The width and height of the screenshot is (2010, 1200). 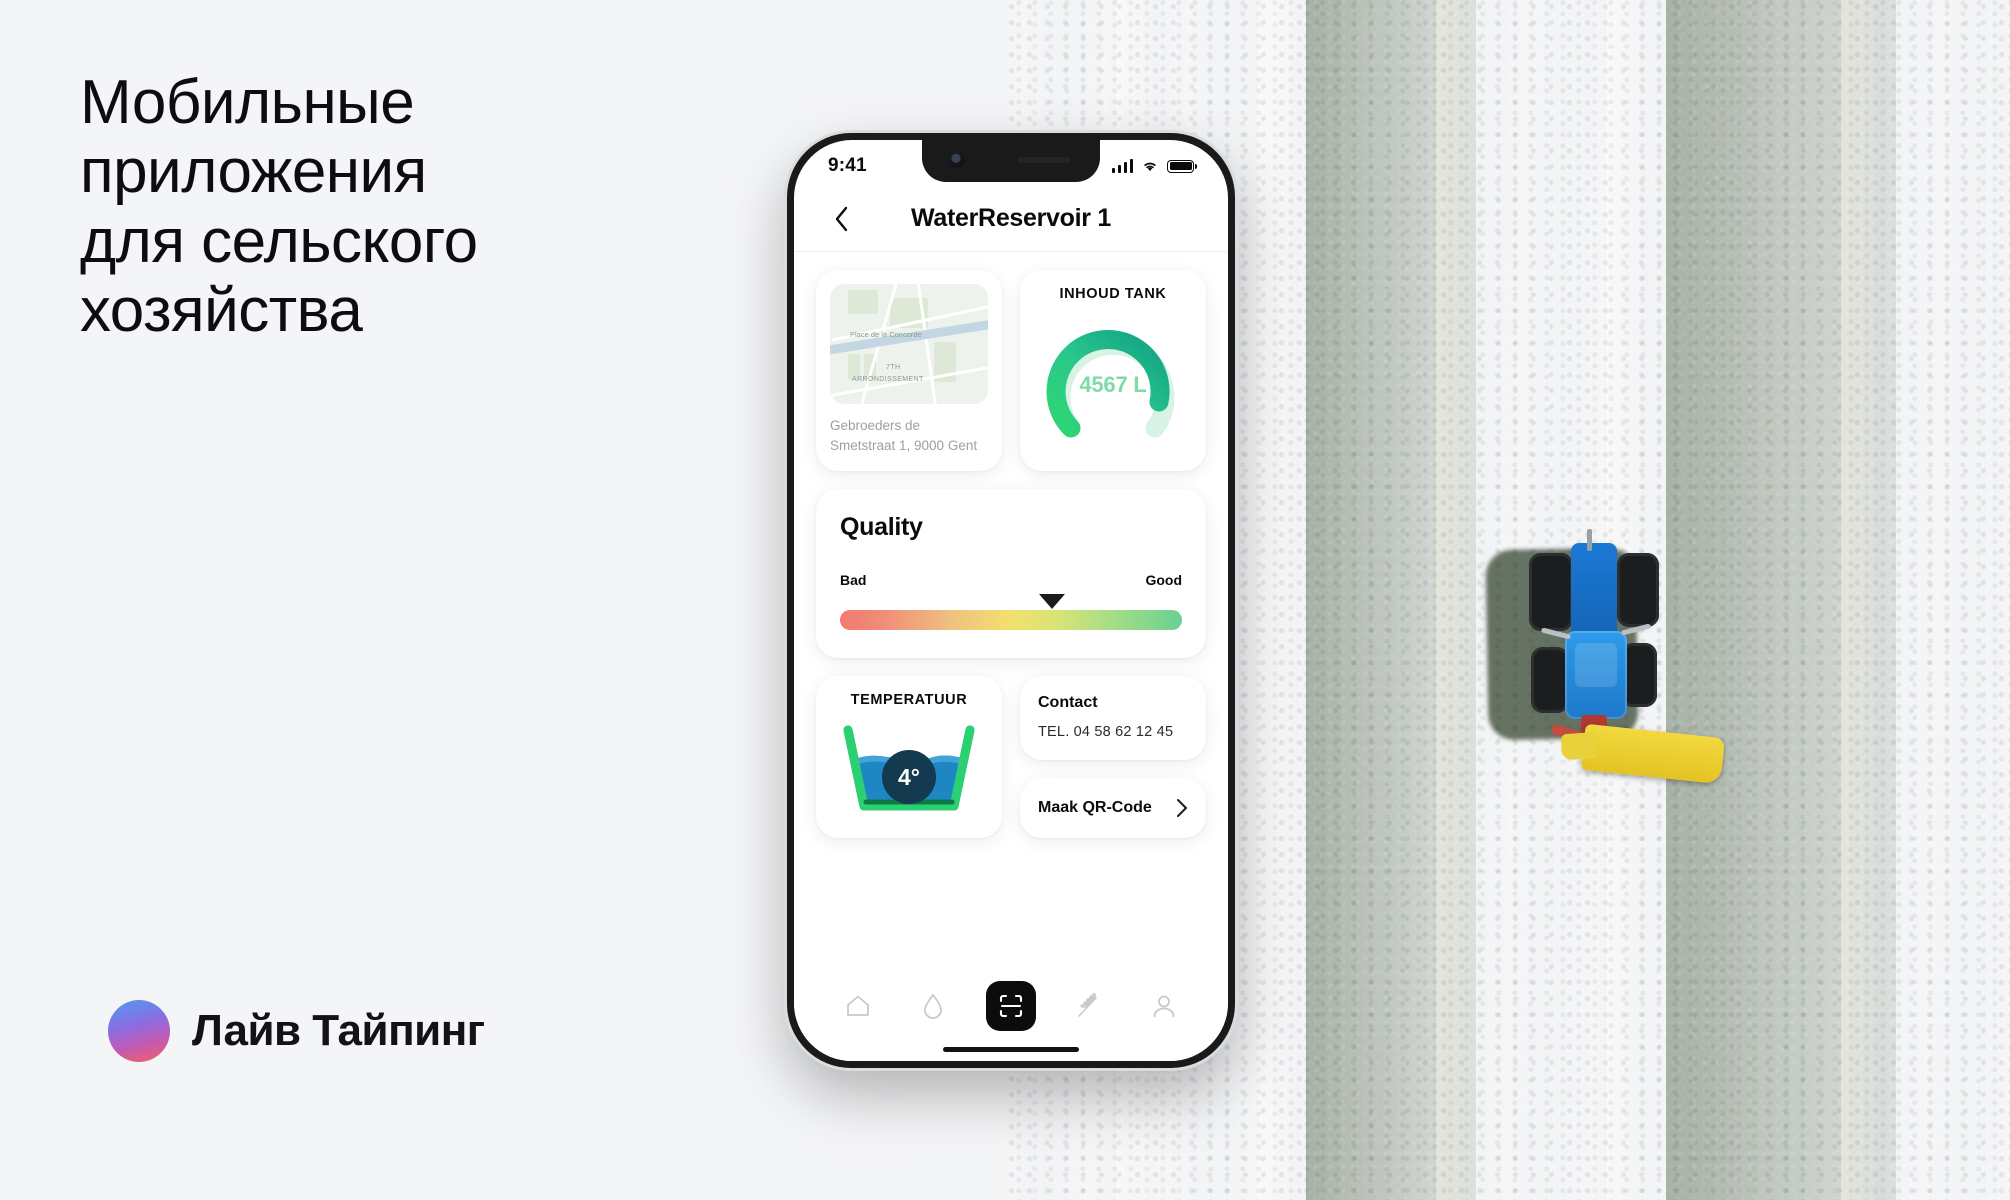 I want to click on right-card-column: Contact TEL. 04 58 62 12 45 Maak QR-Code, so click(x=1113, y=757).